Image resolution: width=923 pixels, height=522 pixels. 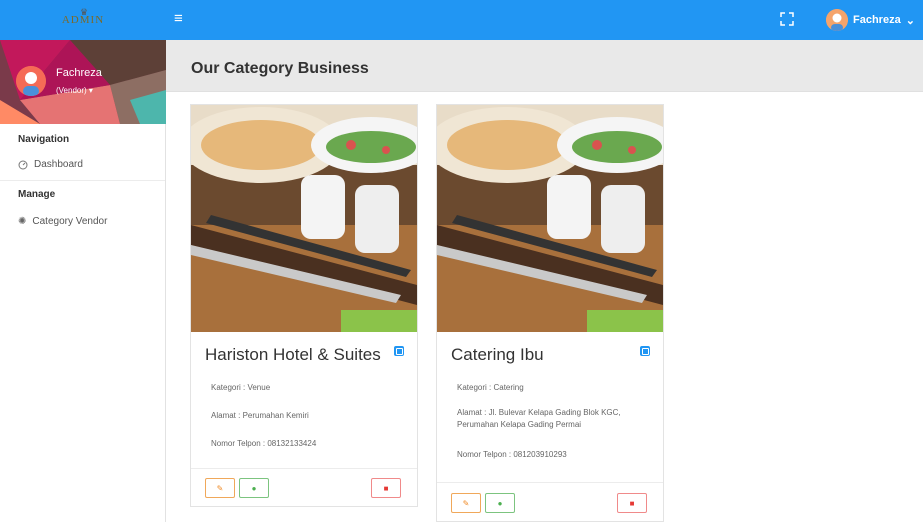 I want to click on fullscreen-icon, so click(x=787, y=19).